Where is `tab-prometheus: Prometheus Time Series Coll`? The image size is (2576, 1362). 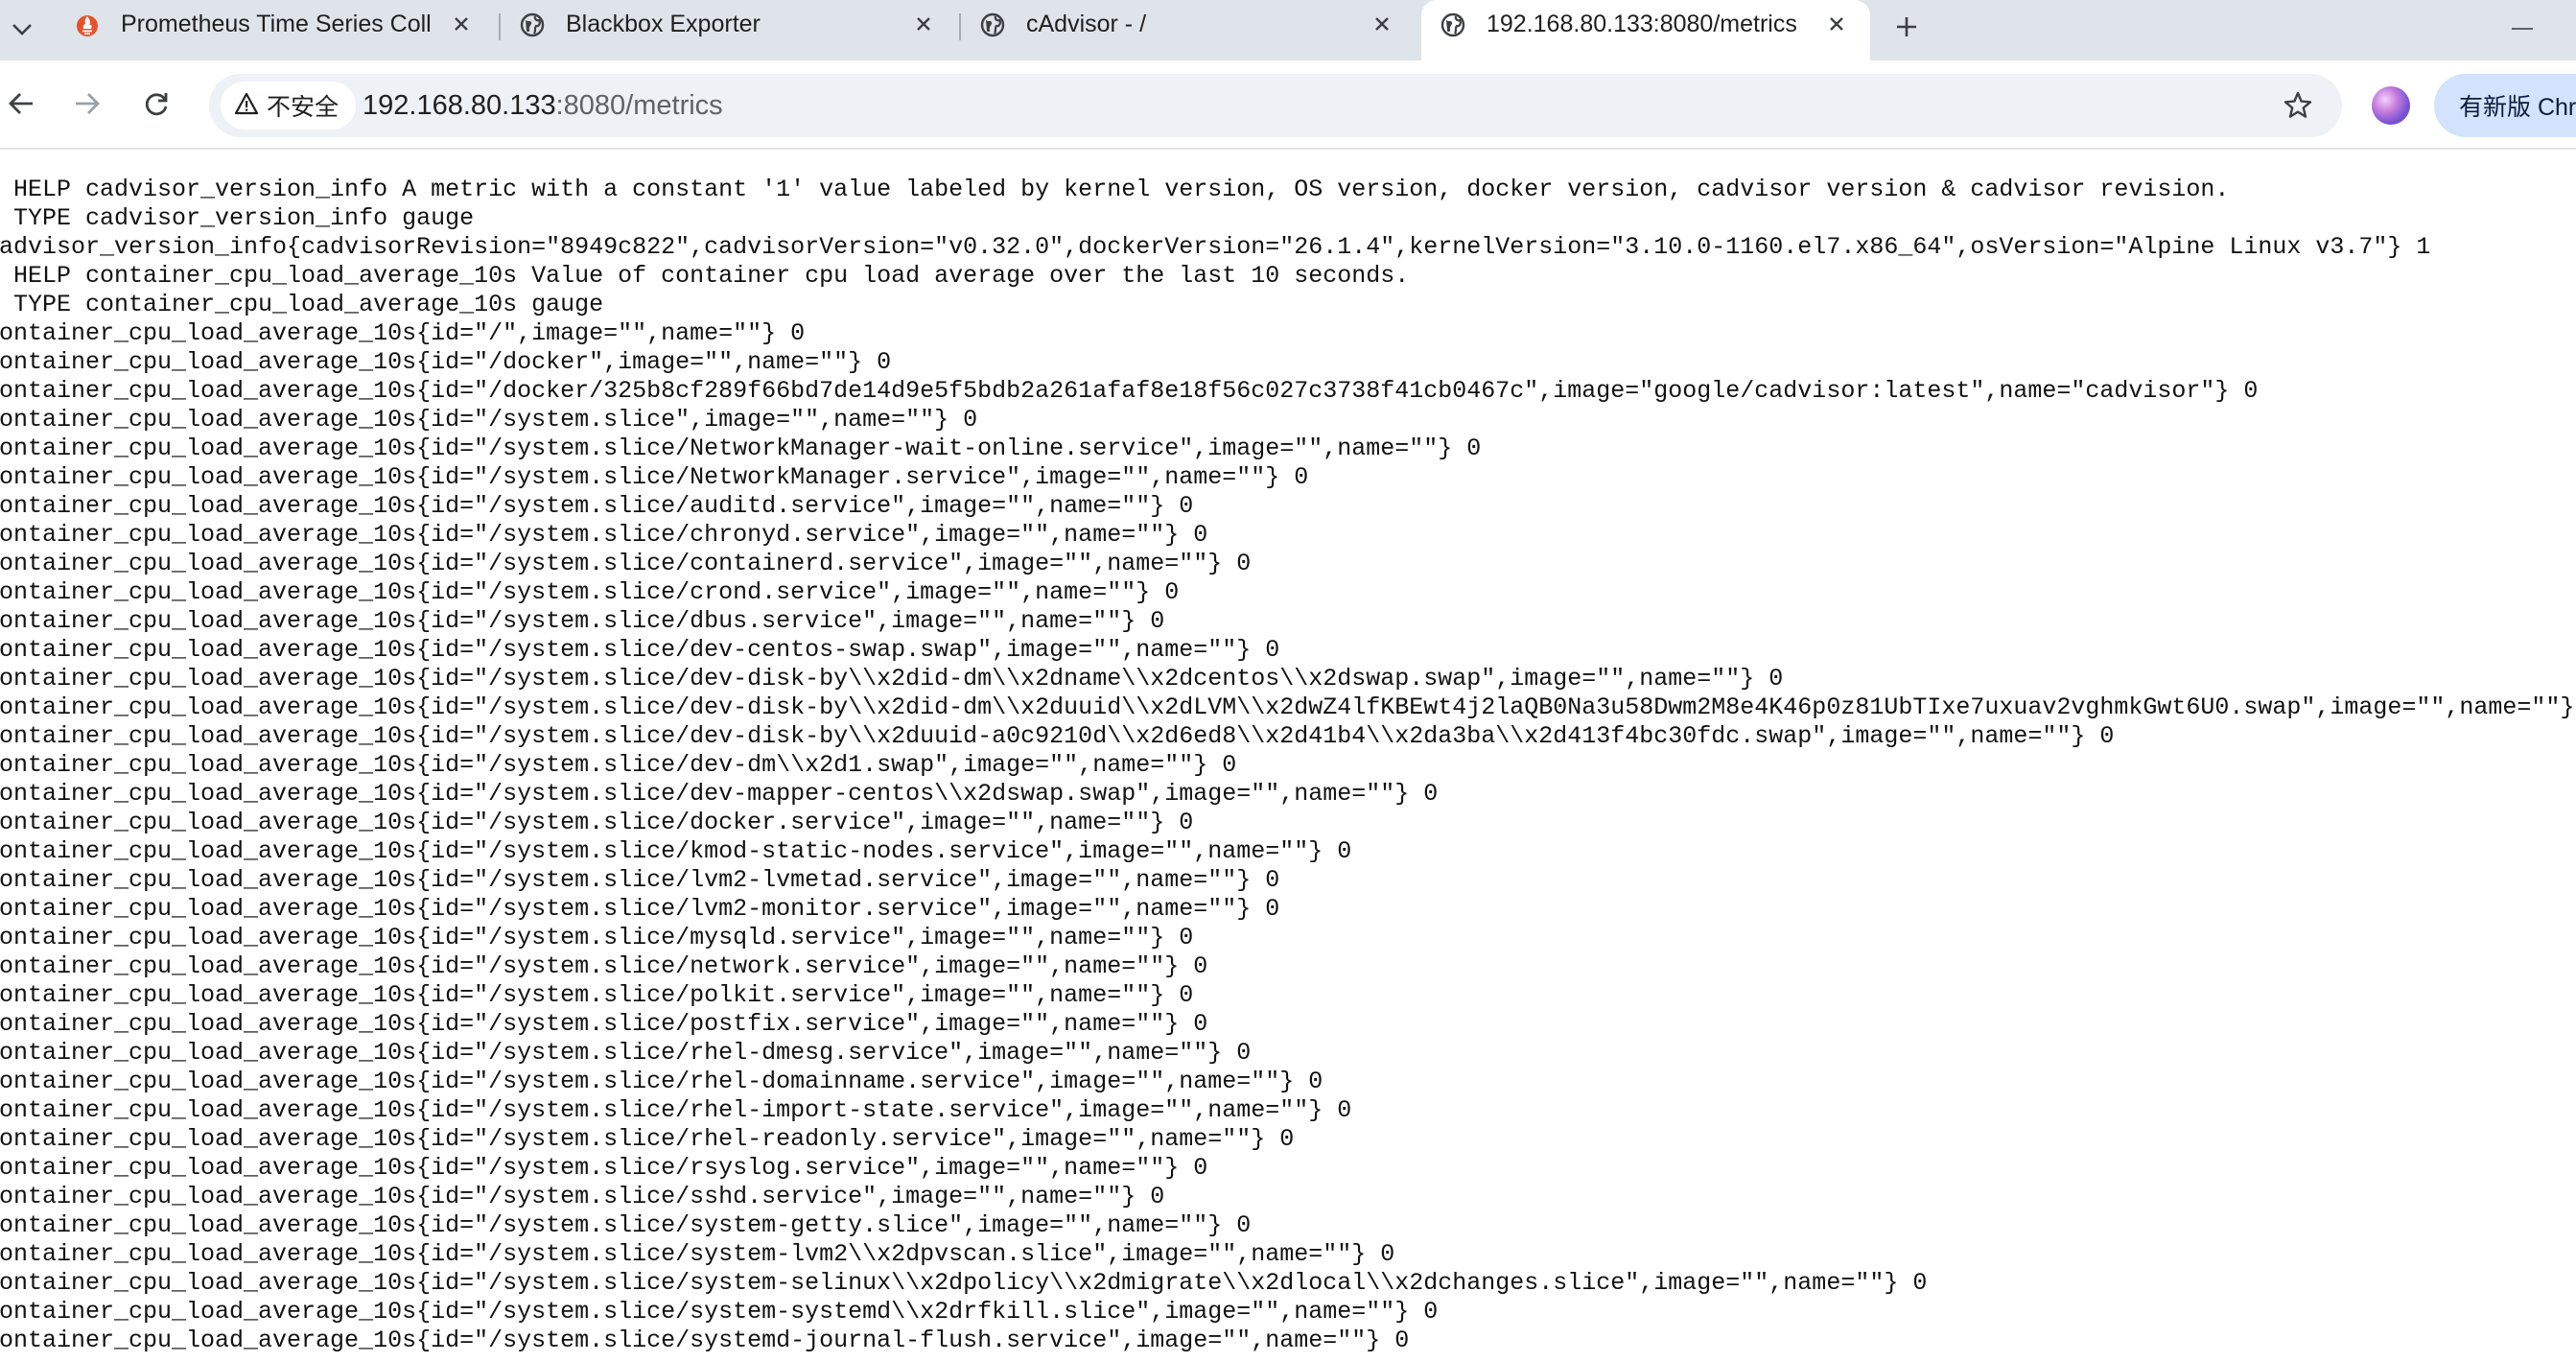 tab-prometheus: Prometheus Time Series Coll is located at coordinates (276, 24).